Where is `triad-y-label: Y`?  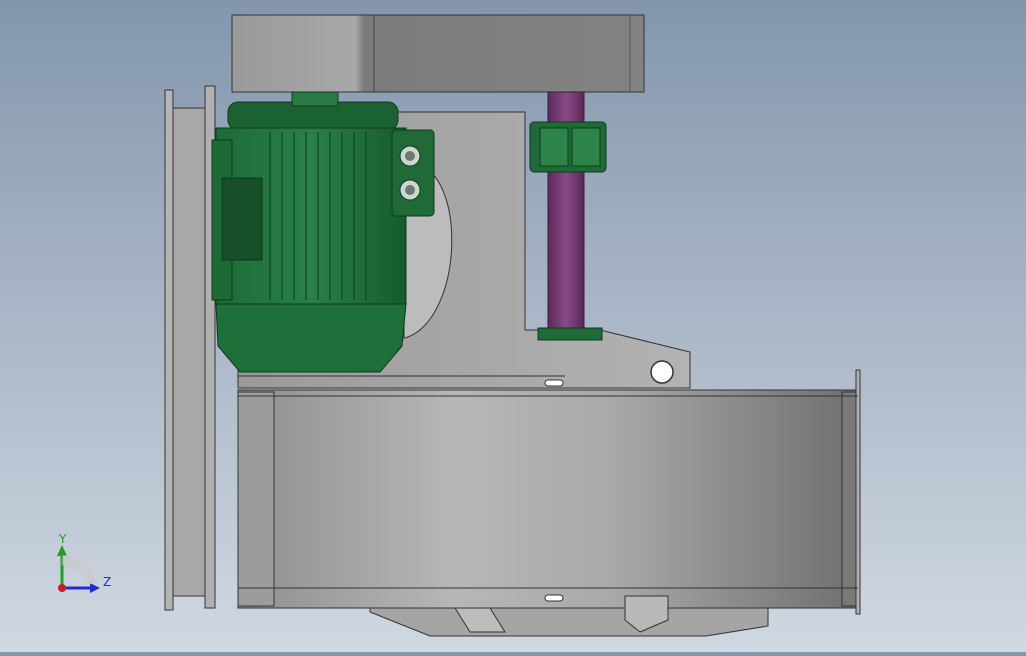 triad-y-label: Y is located at coordinates (63, 539).